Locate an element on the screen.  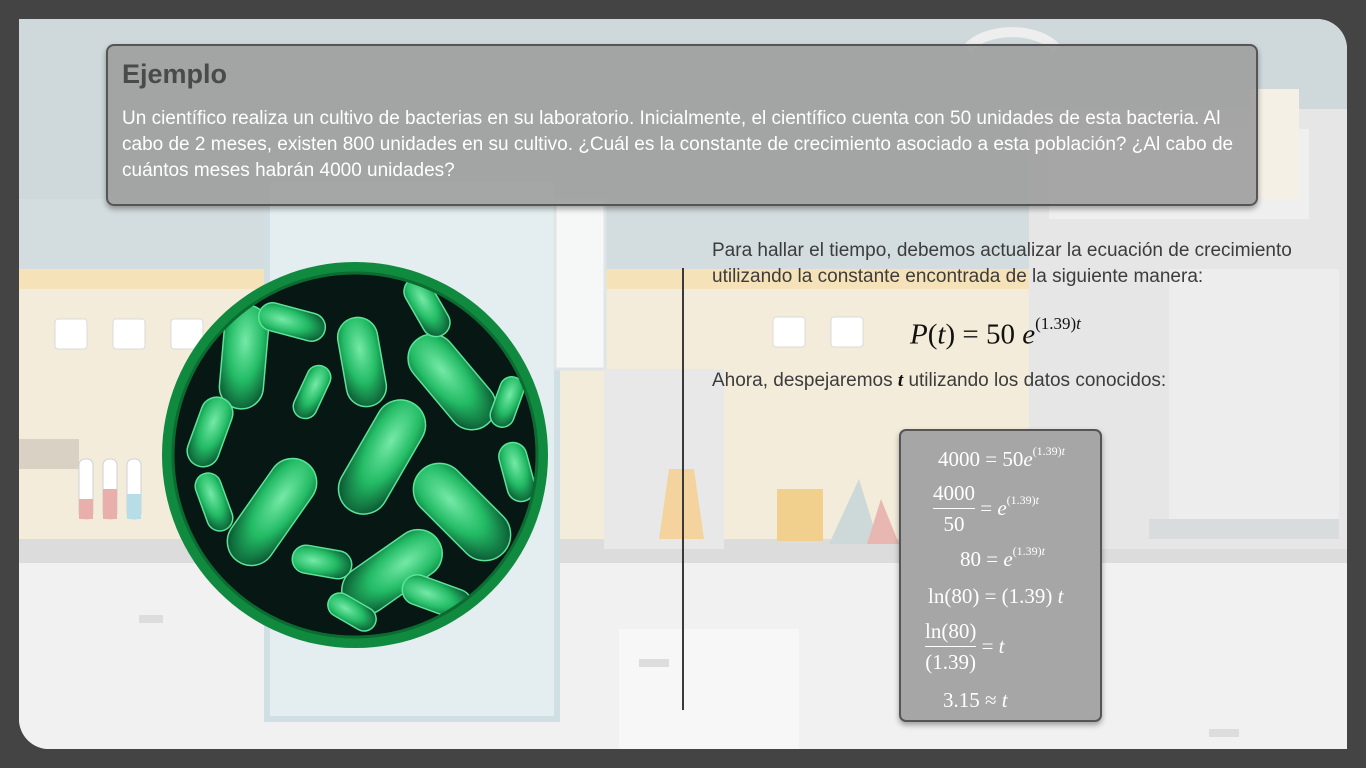
step-3-equation: 80 = e(1.39)t is located at coordinates (1003, 557).